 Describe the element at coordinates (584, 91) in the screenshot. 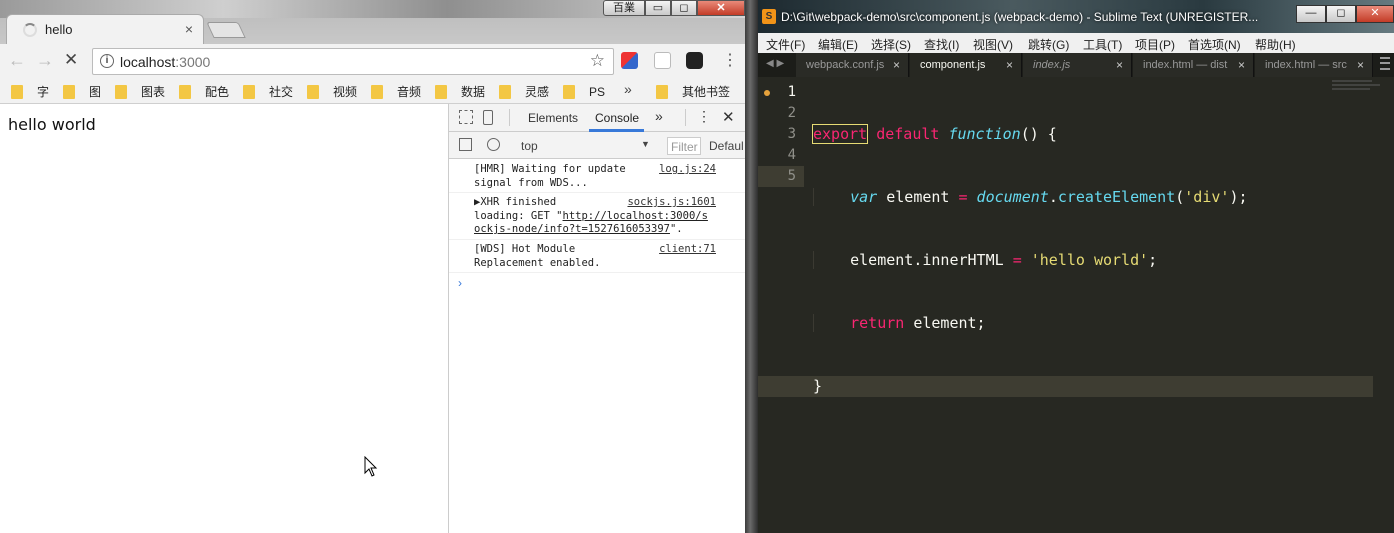

I see `bookmark-folder: PS` at that location.